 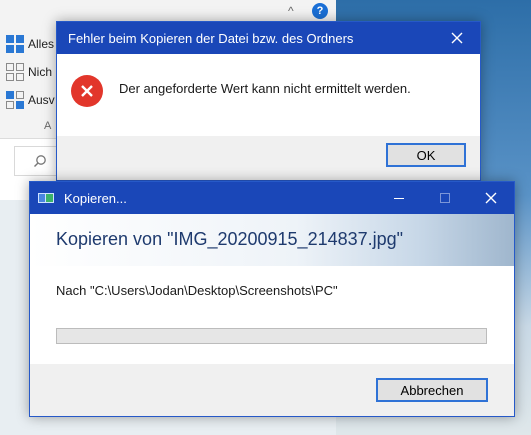 I want to click on ribbon-item-label: Nich, so click(x=40, y=72).